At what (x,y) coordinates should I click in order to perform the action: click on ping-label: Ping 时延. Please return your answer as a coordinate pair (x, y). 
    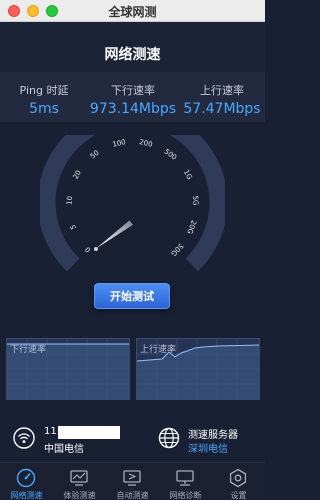
    Looking at the image, I should click on (44, 90).